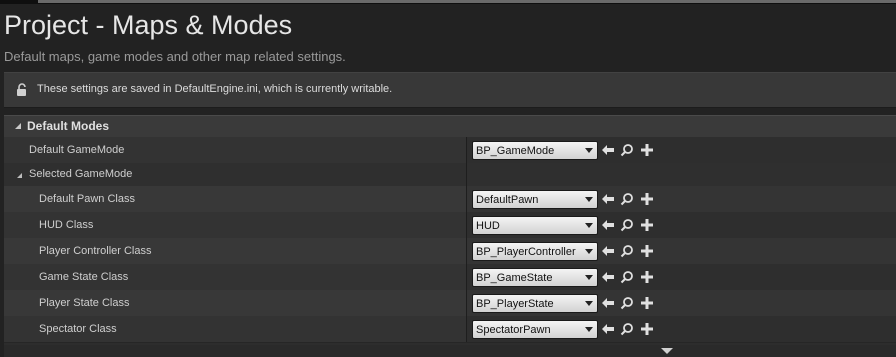 The width and height of the screenshot is (896, 357). Describe the element at coordinates (667, 351) in the screenshot. I see `expand-advanced-icon` at that location.